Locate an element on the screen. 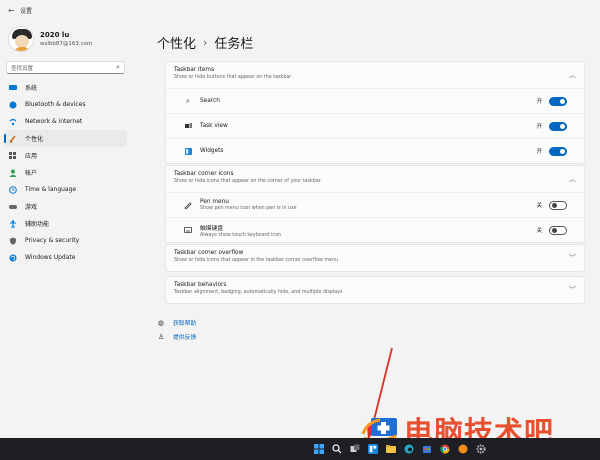 This screenshot has height=460, width=600. edge-icon is located at coordinates (409, 449).